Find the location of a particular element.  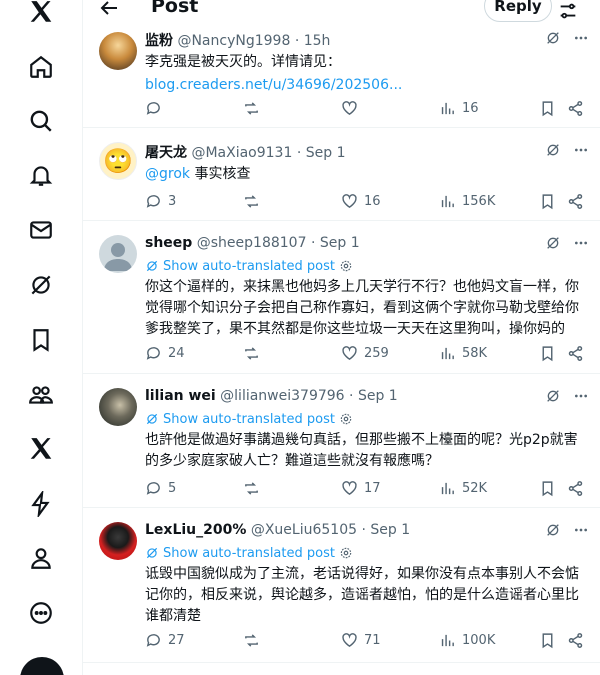

avatar: 🙄 is located at coordinates (118, 161).